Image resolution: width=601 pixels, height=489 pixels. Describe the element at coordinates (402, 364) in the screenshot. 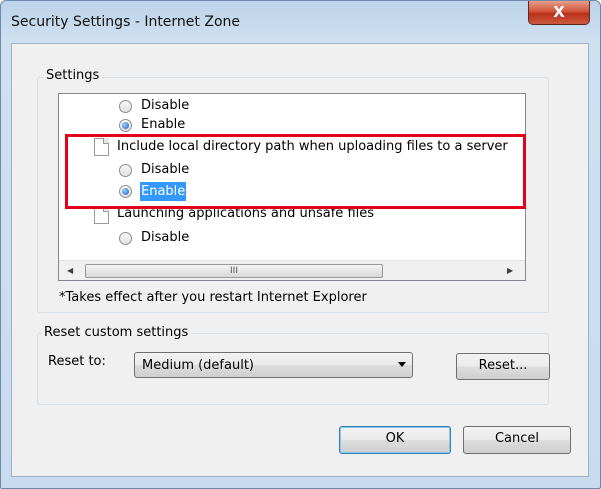

I see `chevron-down-icon` at that location.